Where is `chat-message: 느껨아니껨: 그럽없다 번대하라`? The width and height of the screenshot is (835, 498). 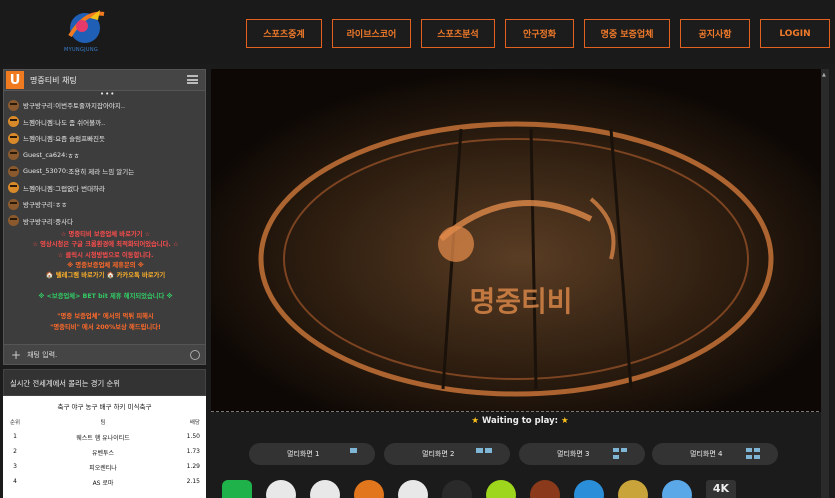 chat-message: 느껨아니껨: 그럽없다 번대하라 is located at coordinates (71, 188).